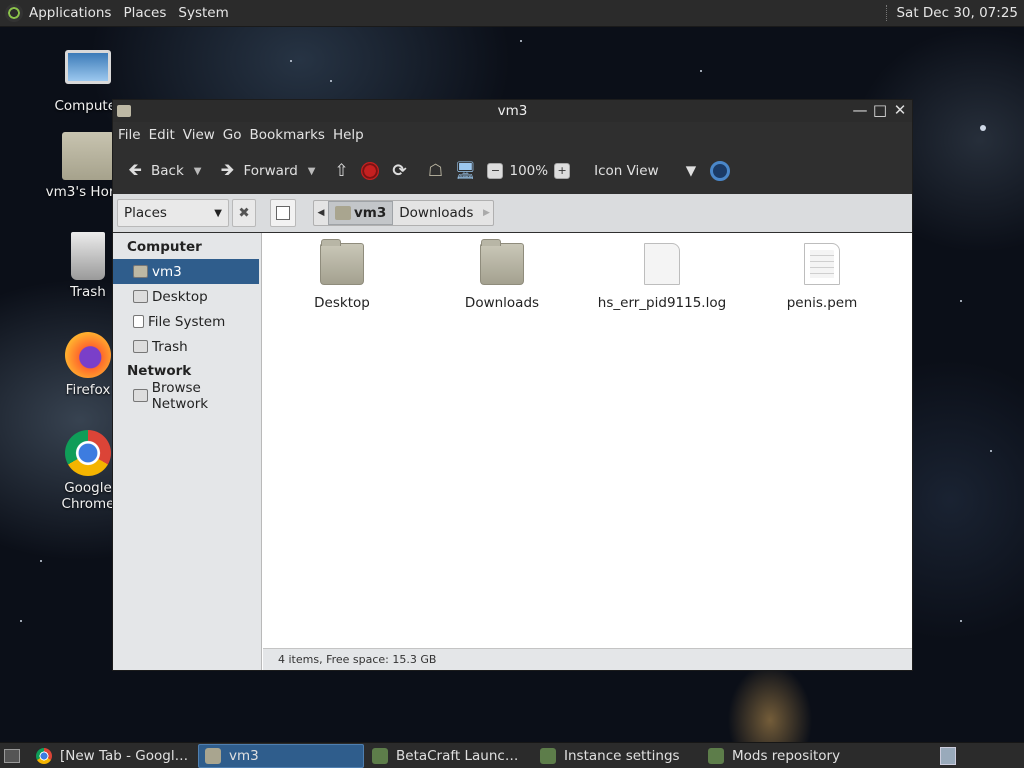  What do you see at coordinates (502, 262) in the screenshot?
I see `folder-icon` at bounding box center [502, 262].